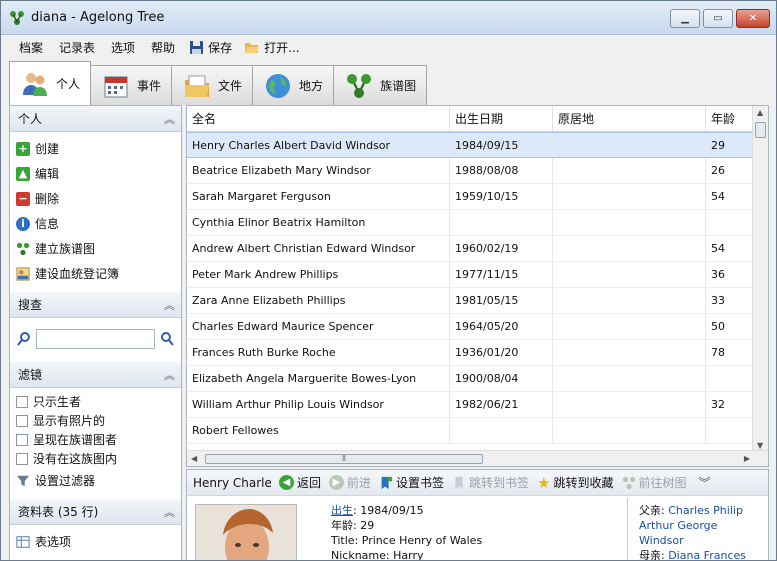 The image size is (777, 561). Describe the element at coordinates (47, 199) in the screenshot. I see `delete-label: 删除` at that location.